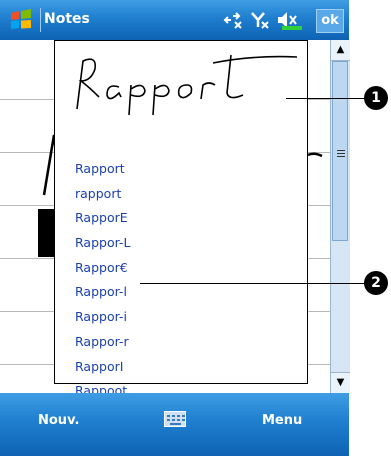 The height and width of the screenshot is (456, 391). What do you see at coordinates (102, 218) in the screenshot?
I see `candidate-item: RapporE` at bounding box center [102, 218].